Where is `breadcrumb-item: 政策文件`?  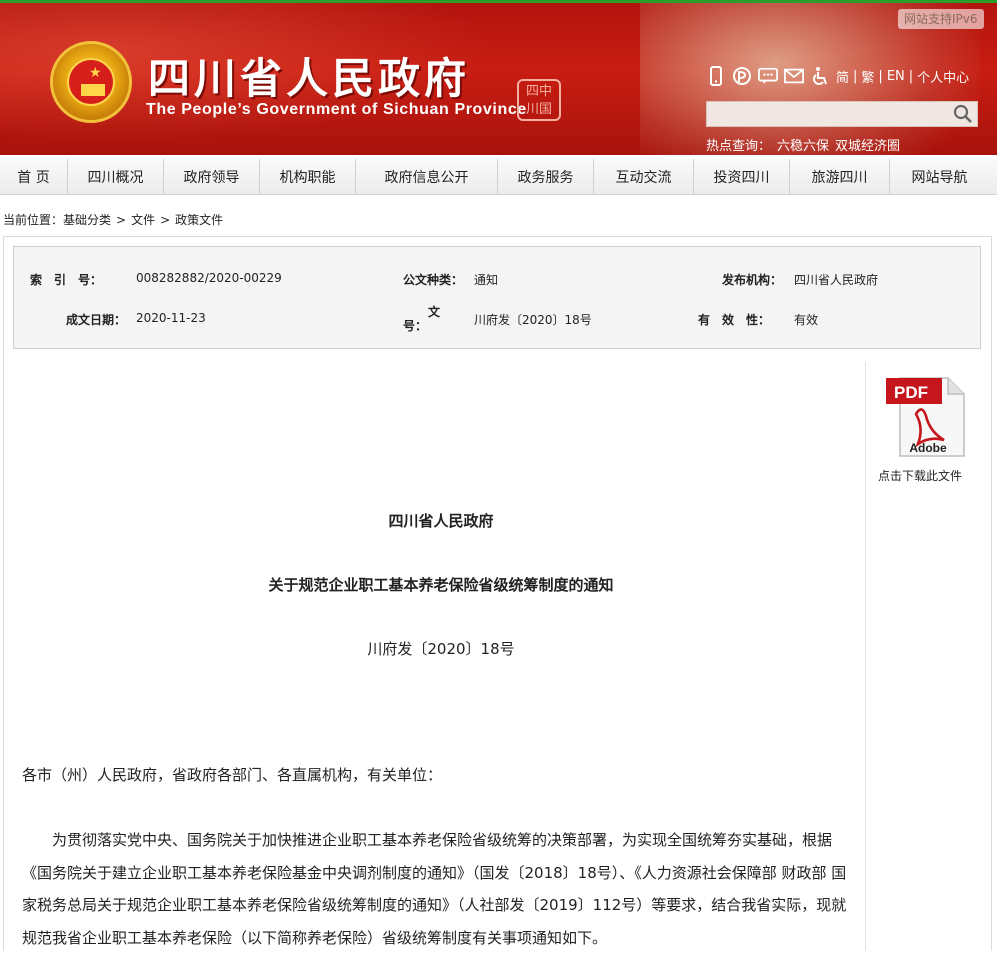 breadcrumb-item: 政策文件 is located at coordinates (199, 219).